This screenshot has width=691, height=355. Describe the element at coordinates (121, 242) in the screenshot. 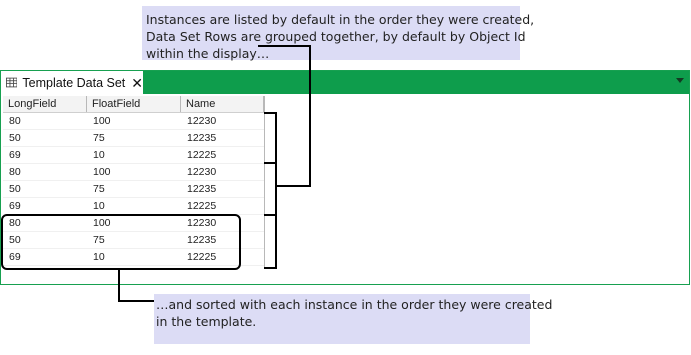

I see `highlight-box` at that location.